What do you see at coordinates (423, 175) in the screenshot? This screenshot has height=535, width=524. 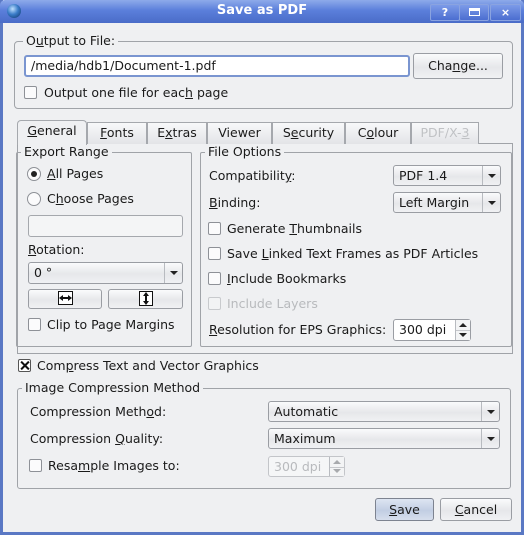 I see `compatibility-value: PDF 1.4` at bounding box center [423, 175].